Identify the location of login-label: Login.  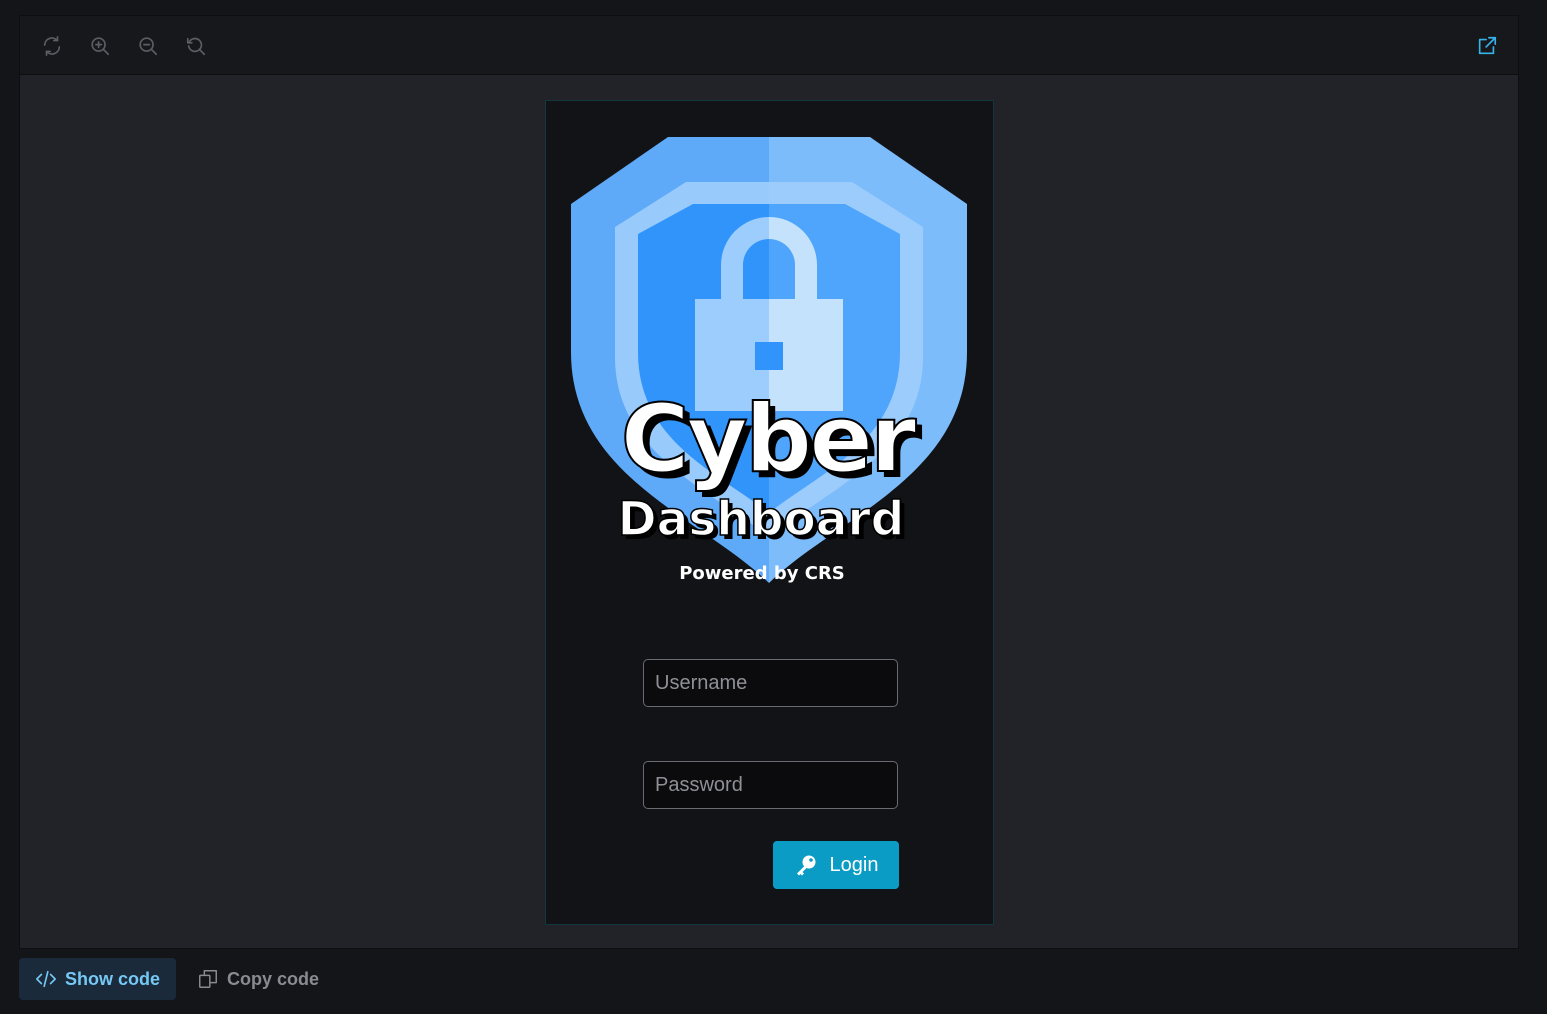
(854, 864).